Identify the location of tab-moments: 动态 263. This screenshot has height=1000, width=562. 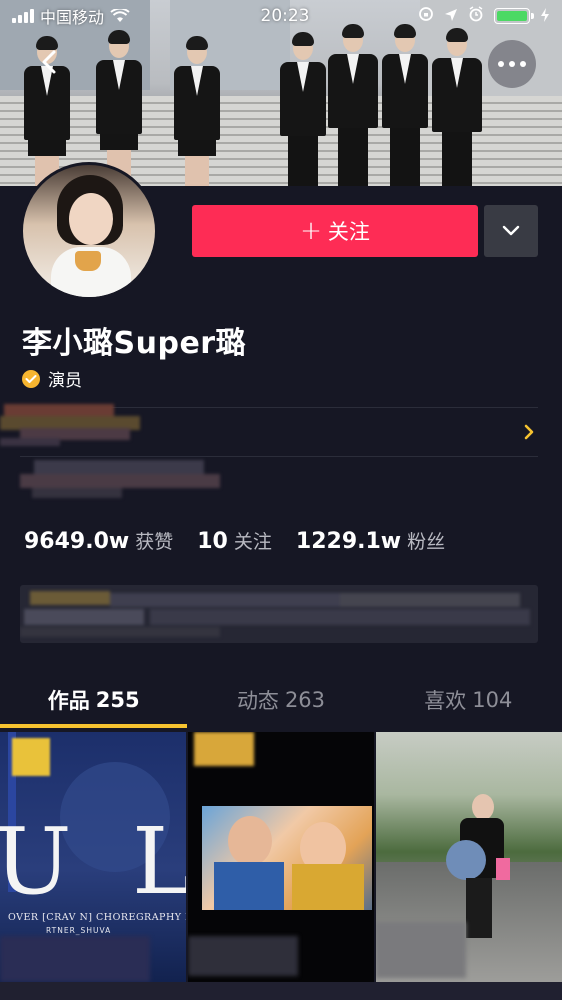
(280, 700).